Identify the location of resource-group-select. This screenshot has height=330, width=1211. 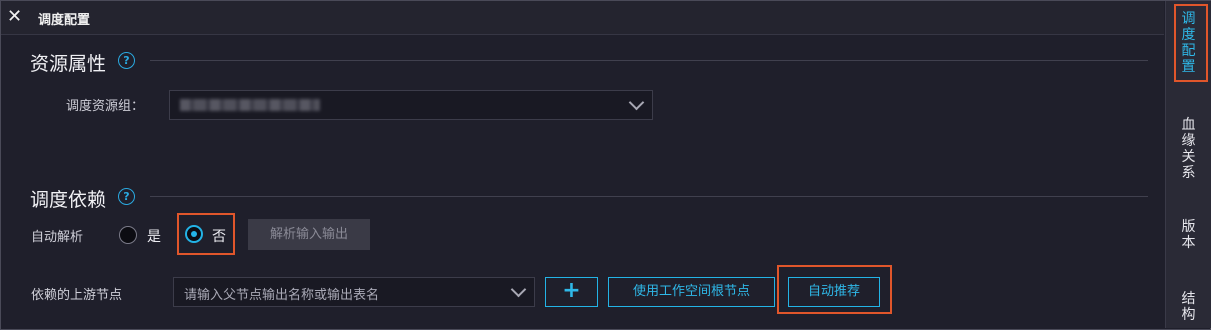
(411, 105).